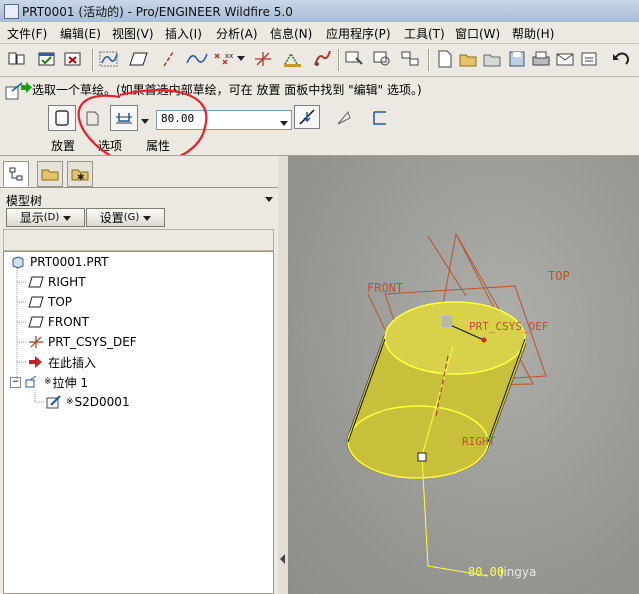 Image resolution: width=639 pixels, height=594 pixels. What do you see at coordinates (508, 326) in the screenshot?
I see `label-csys: PRT_CSYS_DEF` at bounding box center [508, 326].